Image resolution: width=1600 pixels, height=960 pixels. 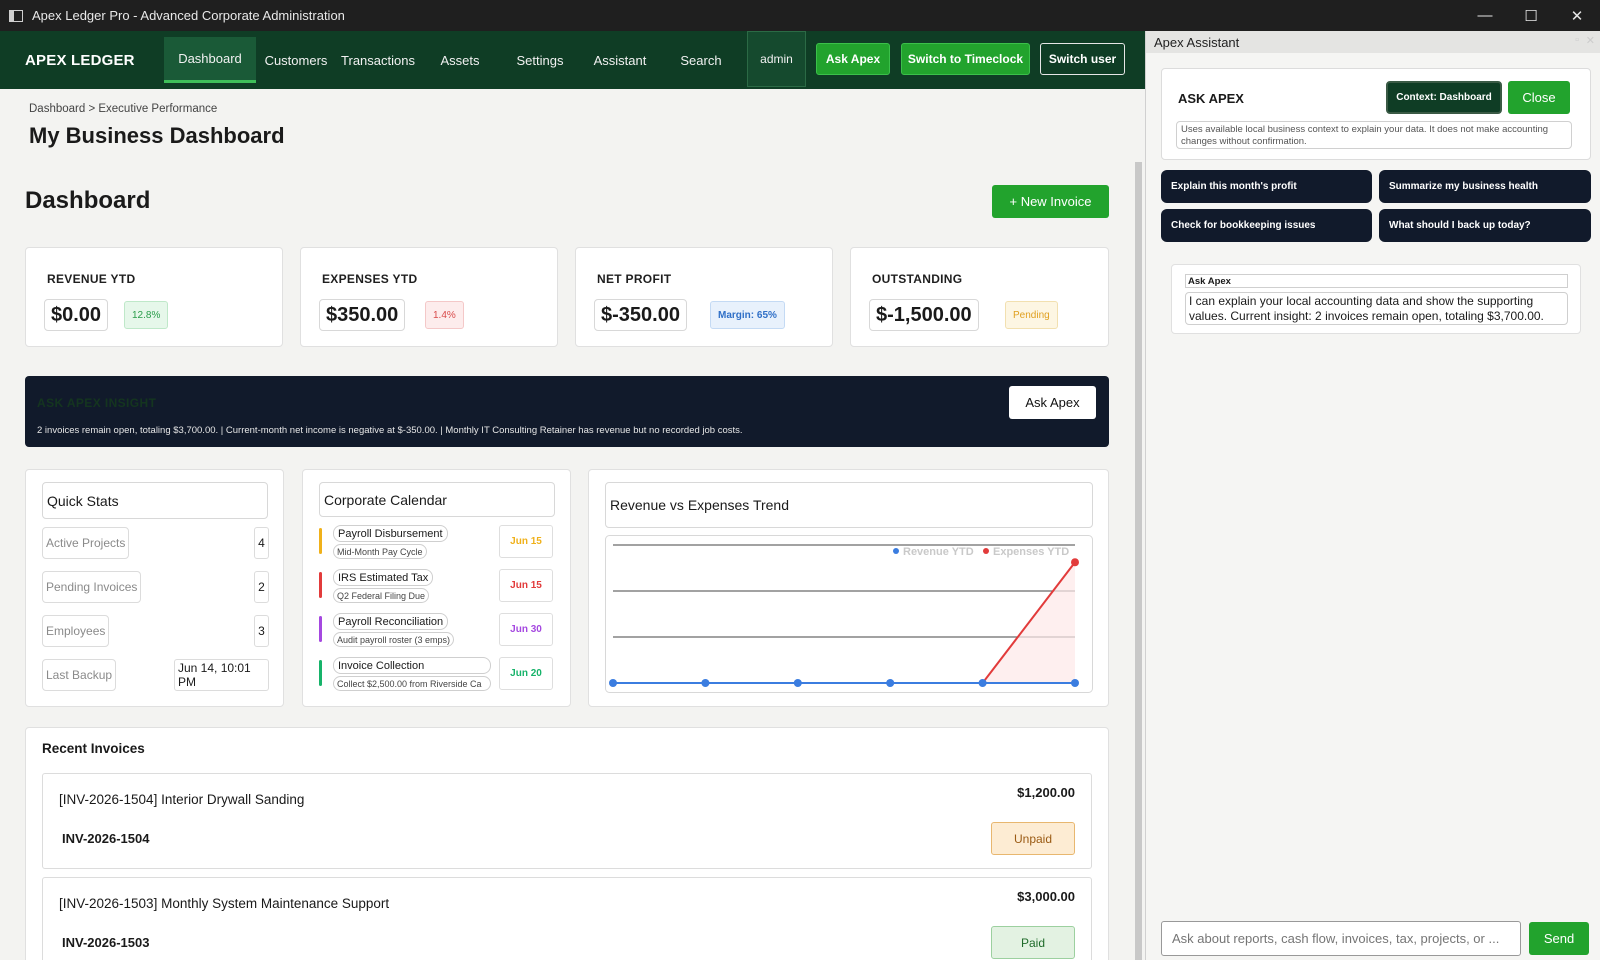 What do you see at coordinates (1539, 97) in the screenshot?
I see `close-assistant-button: Close` at bounding box center [1539, 97].